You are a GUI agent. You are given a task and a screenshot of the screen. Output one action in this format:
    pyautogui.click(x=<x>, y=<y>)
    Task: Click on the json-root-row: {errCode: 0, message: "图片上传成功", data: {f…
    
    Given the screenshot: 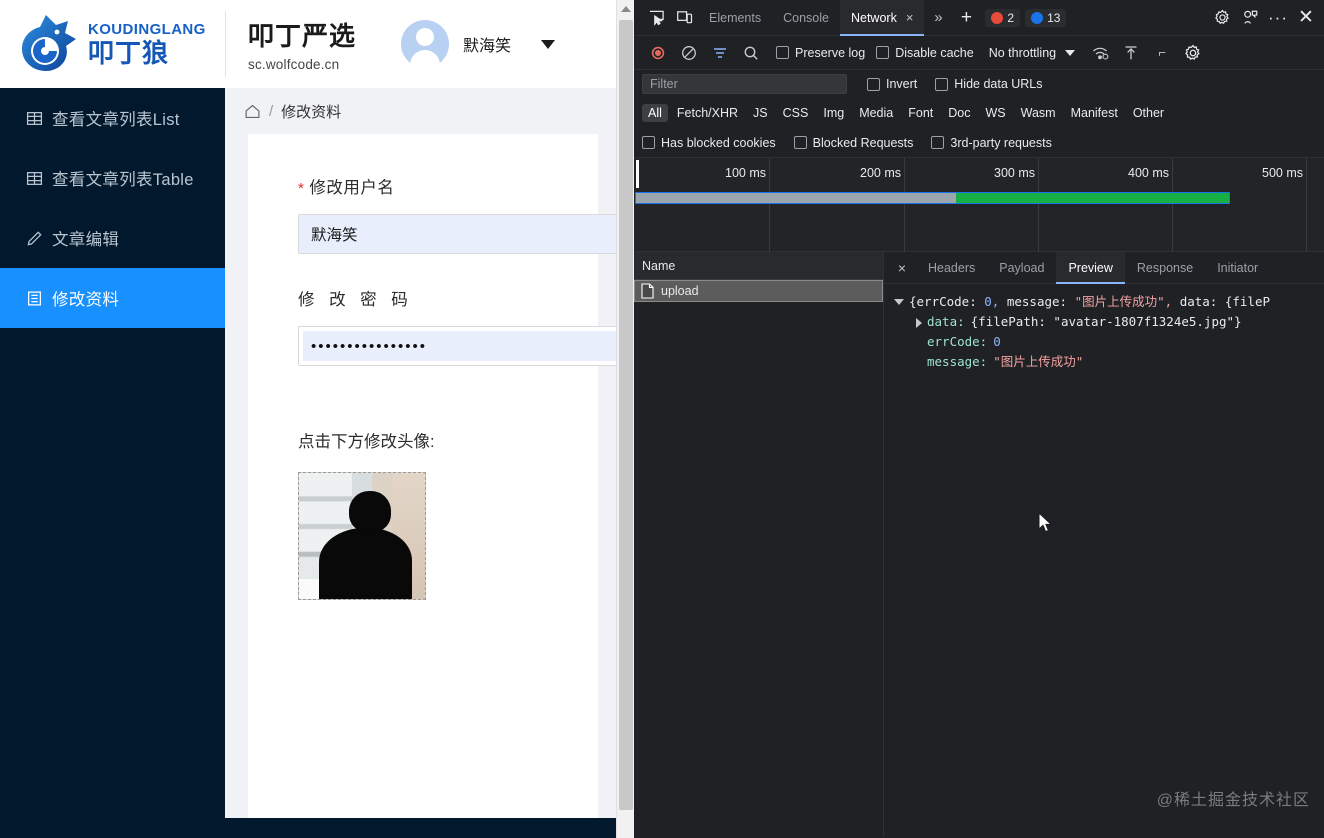 What is the action you would take?
    pyautogui.click(x=1109, y=302)
    